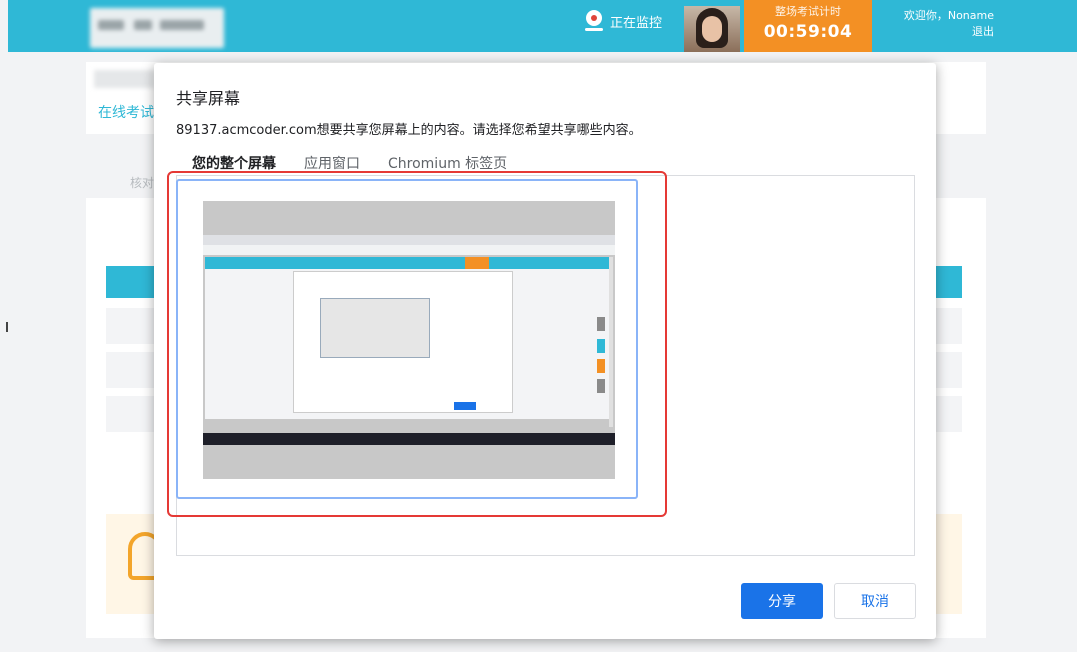 The height and width of the screenshot is (652, 1077). What do you see at coordinates (941, 32) in the screenshot?
I see `logout-link: 退出` at bounding box center [941, 32].